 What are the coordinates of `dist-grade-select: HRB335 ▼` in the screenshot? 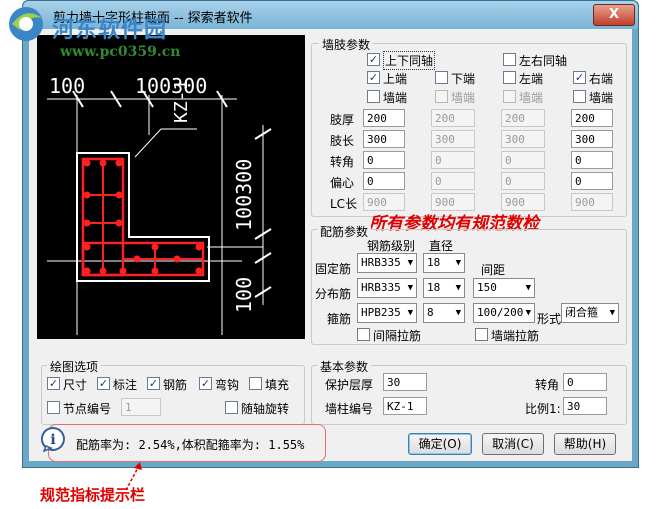 It's located at (387, 288).